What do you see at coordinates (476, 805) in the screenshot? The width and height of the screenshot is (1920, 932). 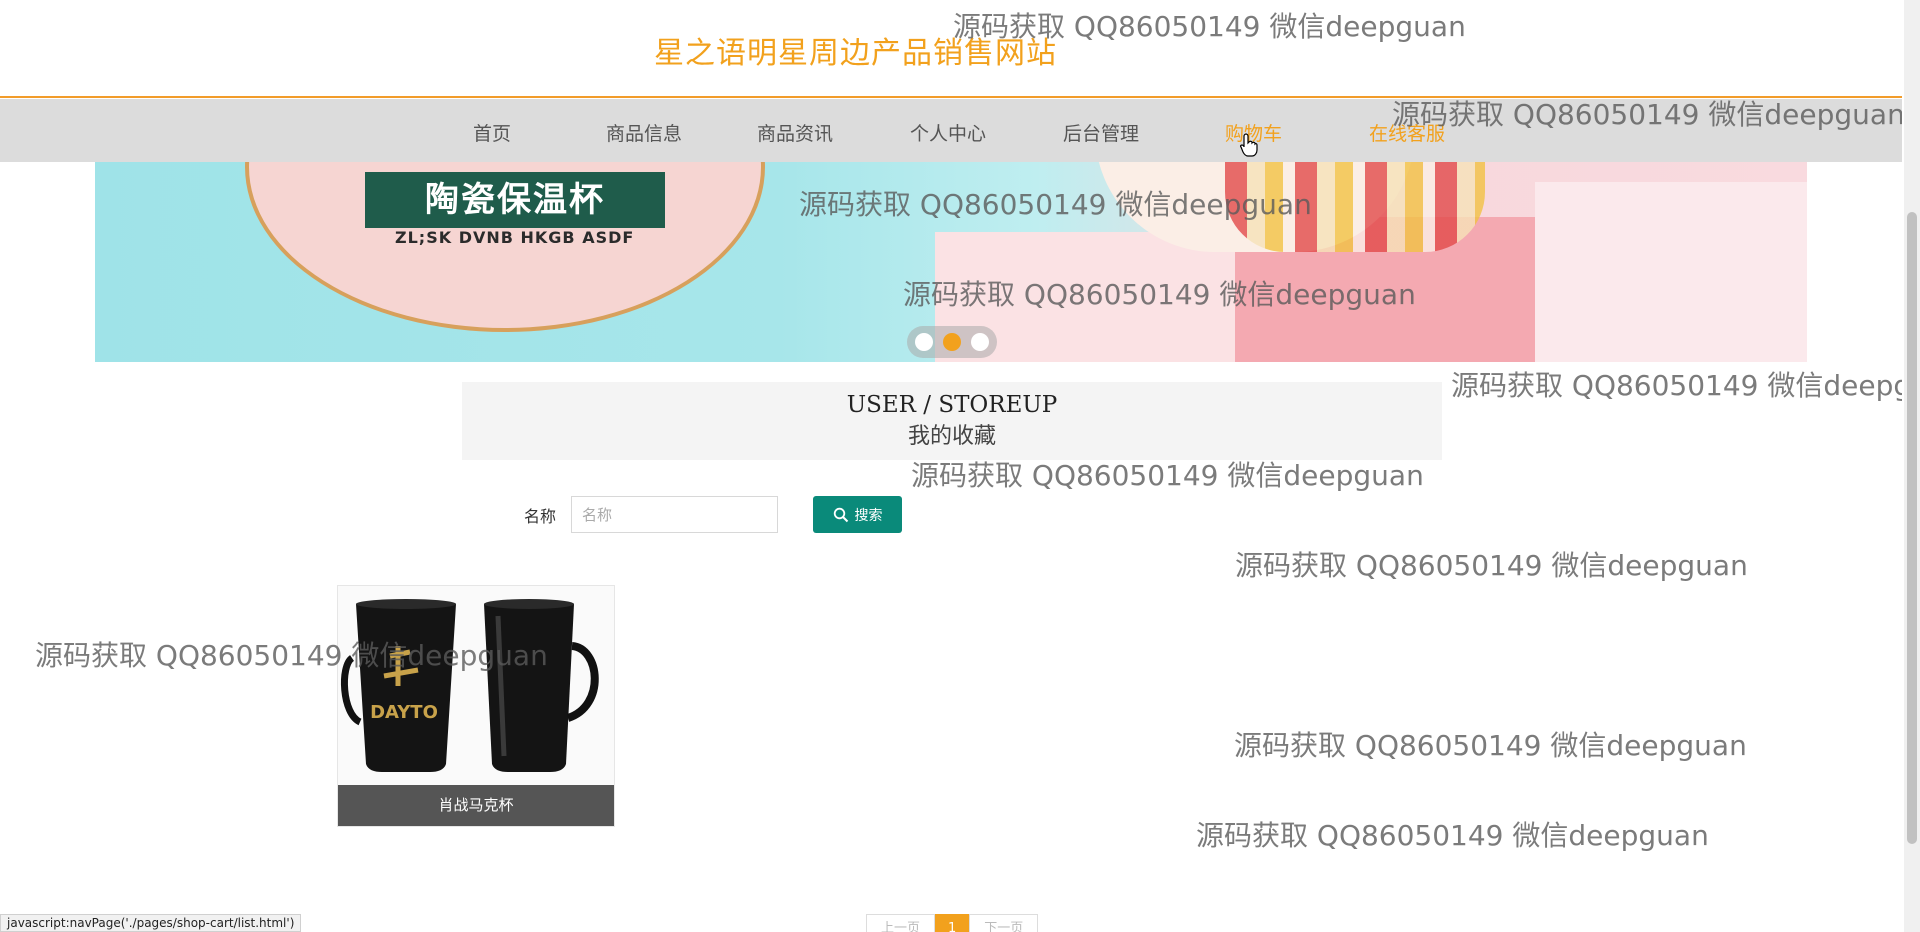 I see `product-name: 肖战马克杯` at bounding box center [476, 805].